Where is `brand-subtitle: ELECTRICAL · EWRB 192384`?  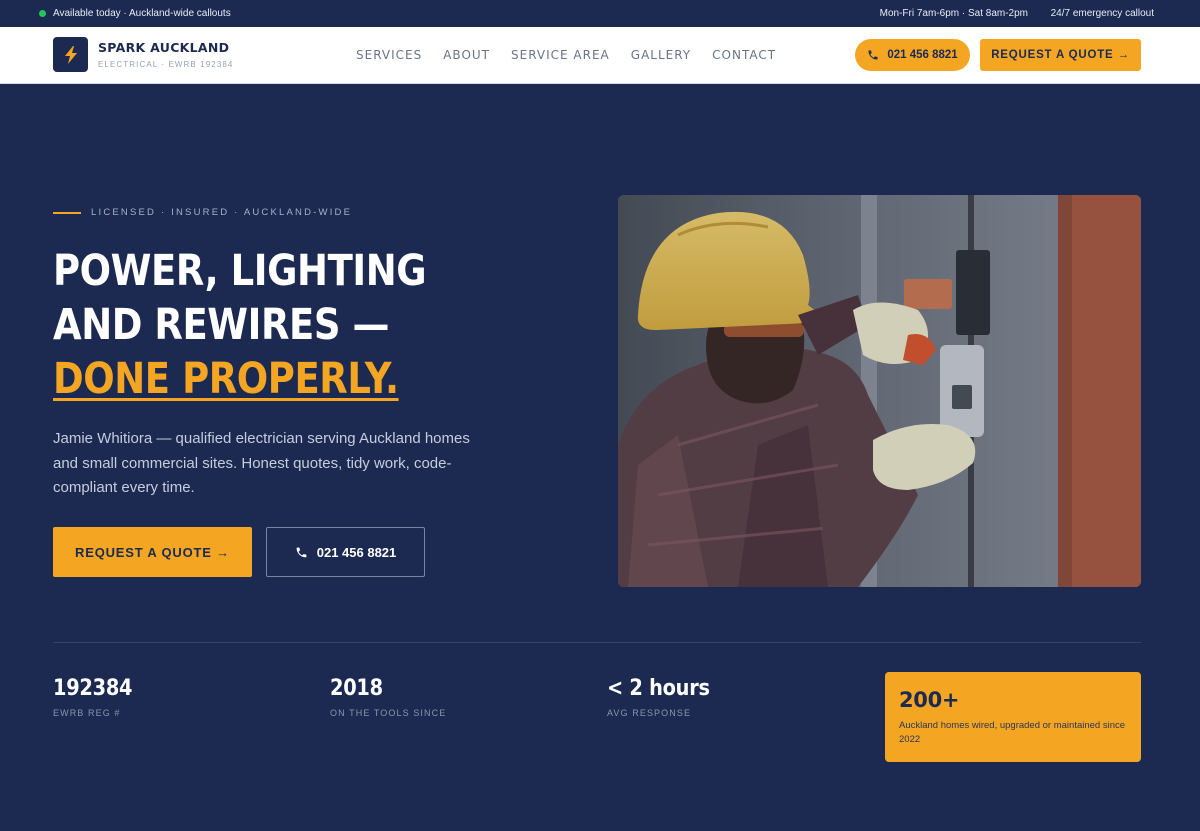 brand-subtitle: ELECTRICAL · EWRB 192384 is located at coordinates (166, 64).